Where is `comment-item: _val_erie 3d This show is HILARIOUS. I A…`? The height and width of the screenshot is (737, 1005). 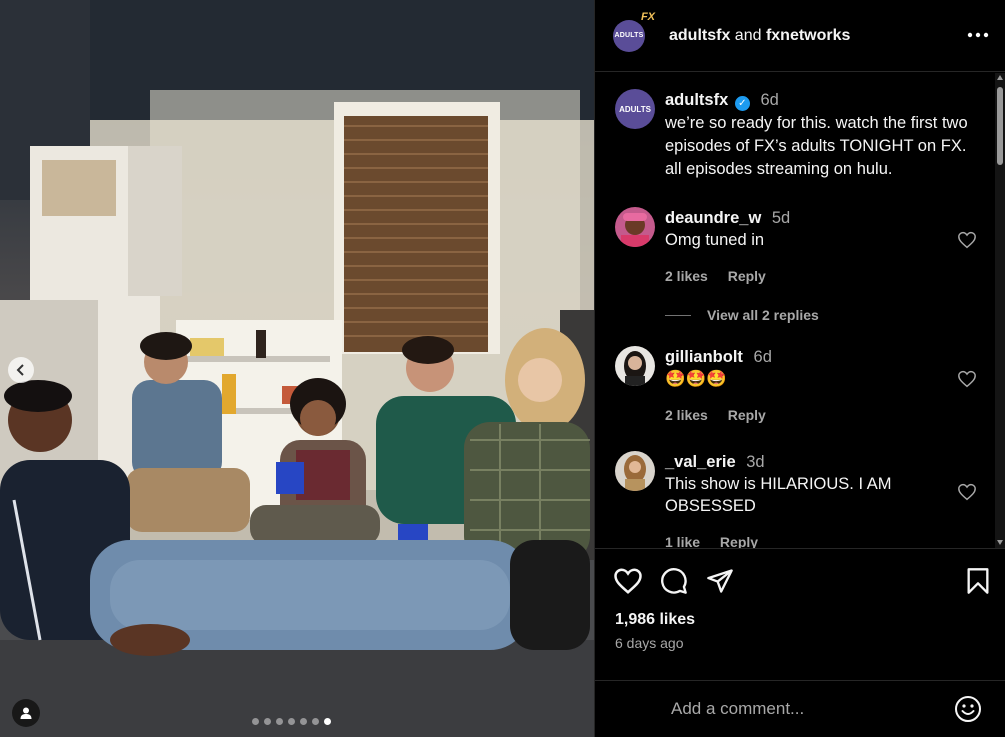
comment-item: _val_erie 3d This show is HILARIOUS. I A… is located at coordinates (800, 499).